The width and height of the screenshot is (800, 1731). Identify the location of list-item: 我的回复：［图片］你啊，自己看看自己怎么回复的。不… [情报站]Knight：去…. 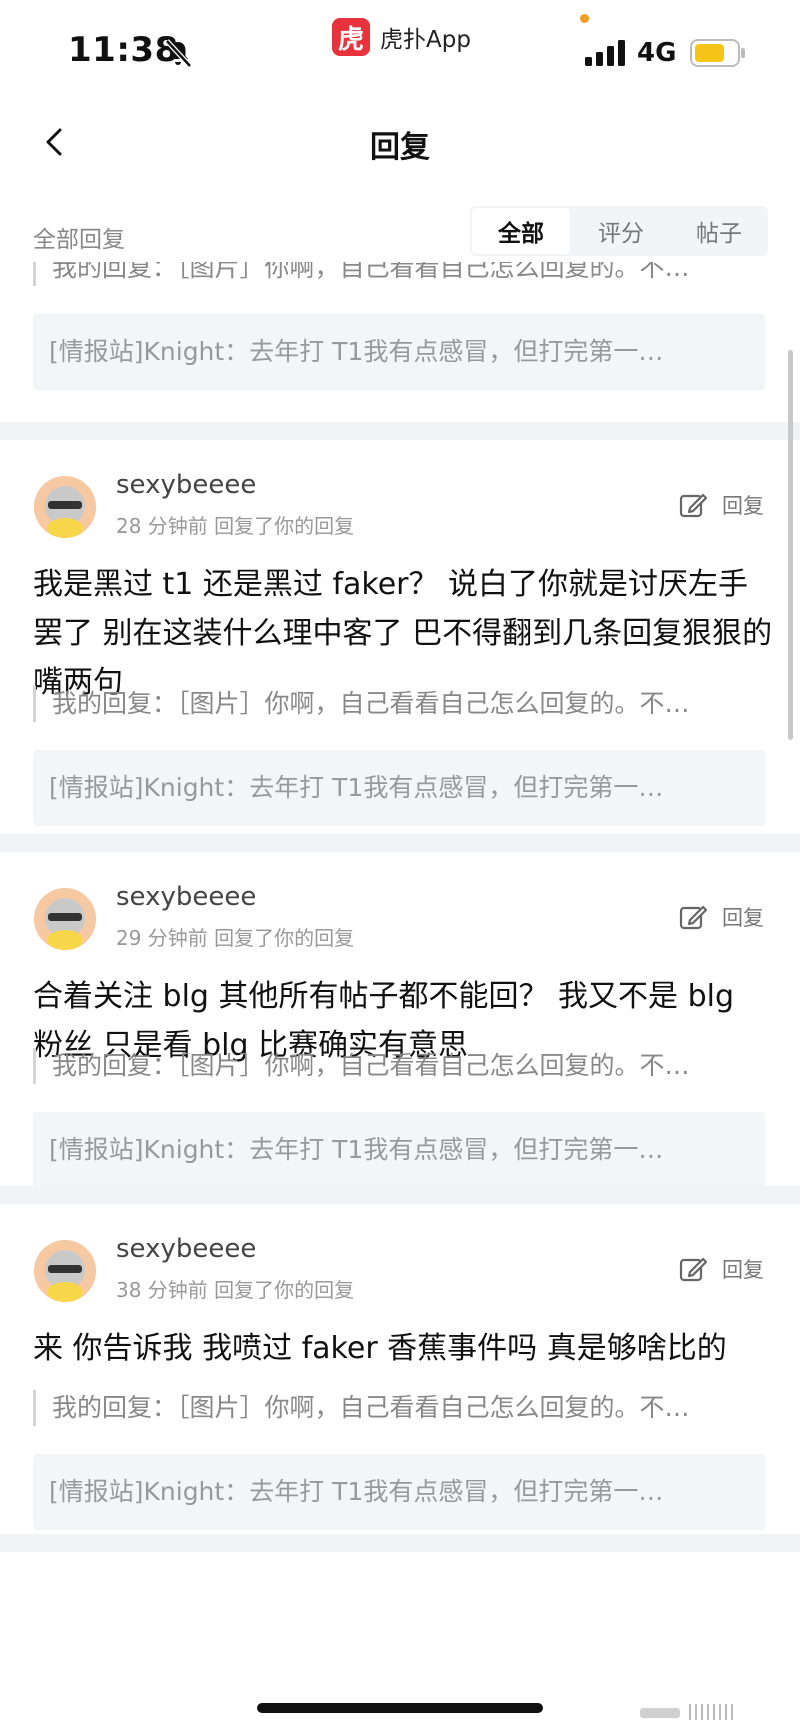
(400, 341).